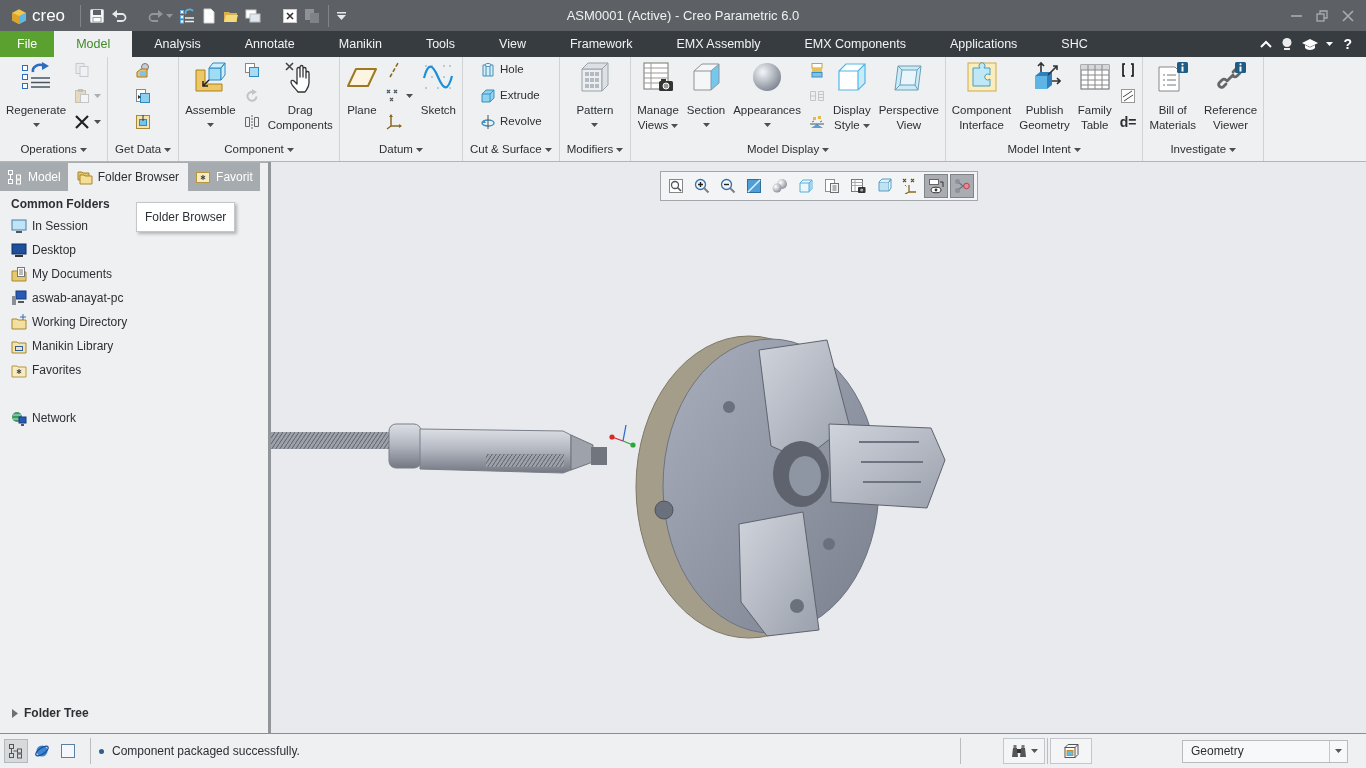  Describe the element at coordinates (19, 250) in the screenshot. I see `desktop-monitor-icon` at that location.